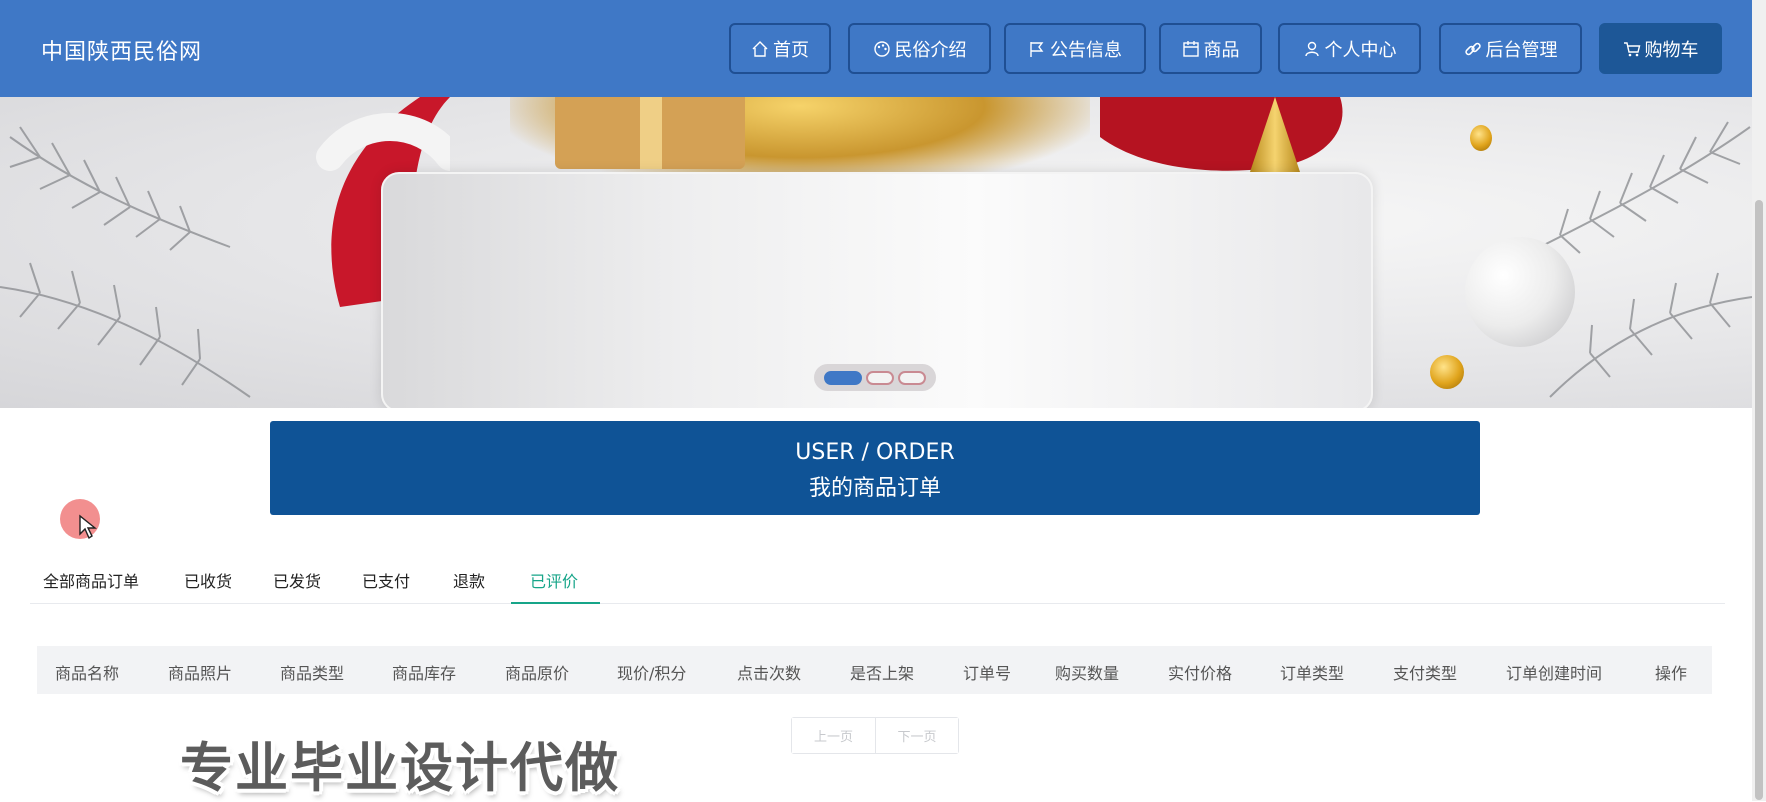 This screenshot has width=1766, height=802. I want to click on column-header: 商品照片, so click(200, 673).